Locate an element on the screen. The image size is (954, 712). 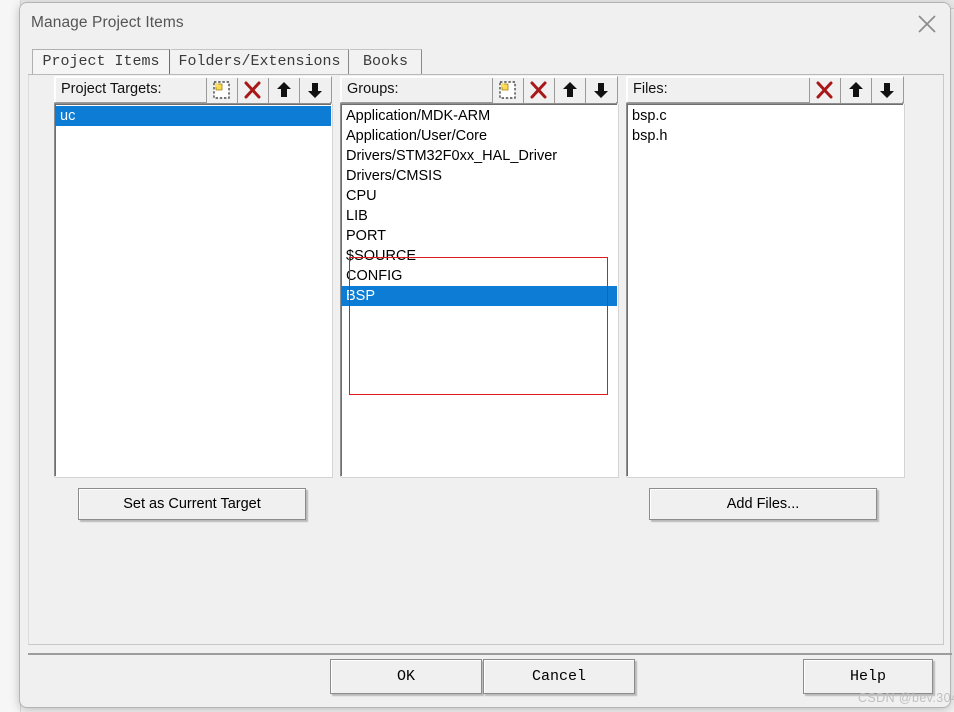
list-item: bsp.h is located at coordinates (765, 136).